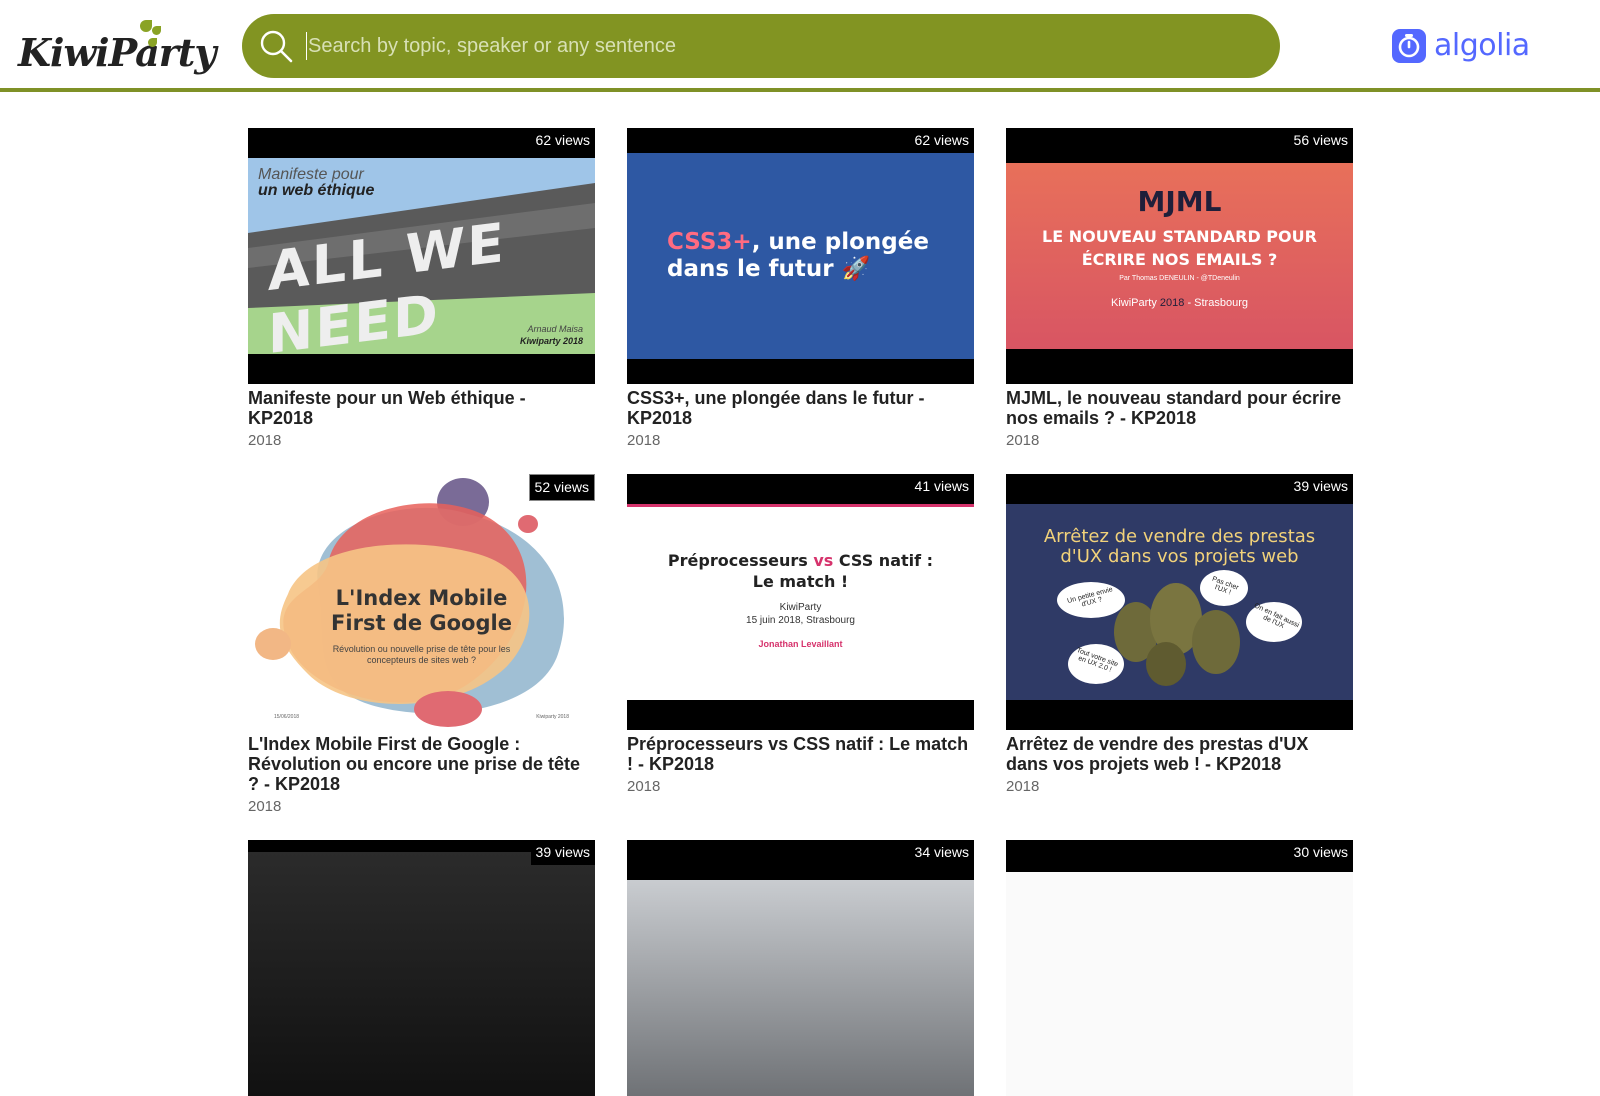  What do you see at coordinates (769, 269) in the screenshot?
I see `slide-title-line2: dans le futur 🚀` at bounding box center [769, 269].